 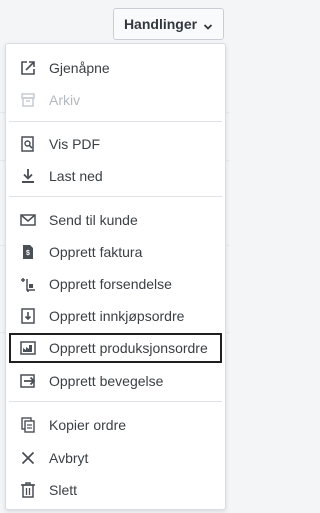 I want to click on menu-item-label: Opprett produksjonsordre, so click(x=128, y=348).